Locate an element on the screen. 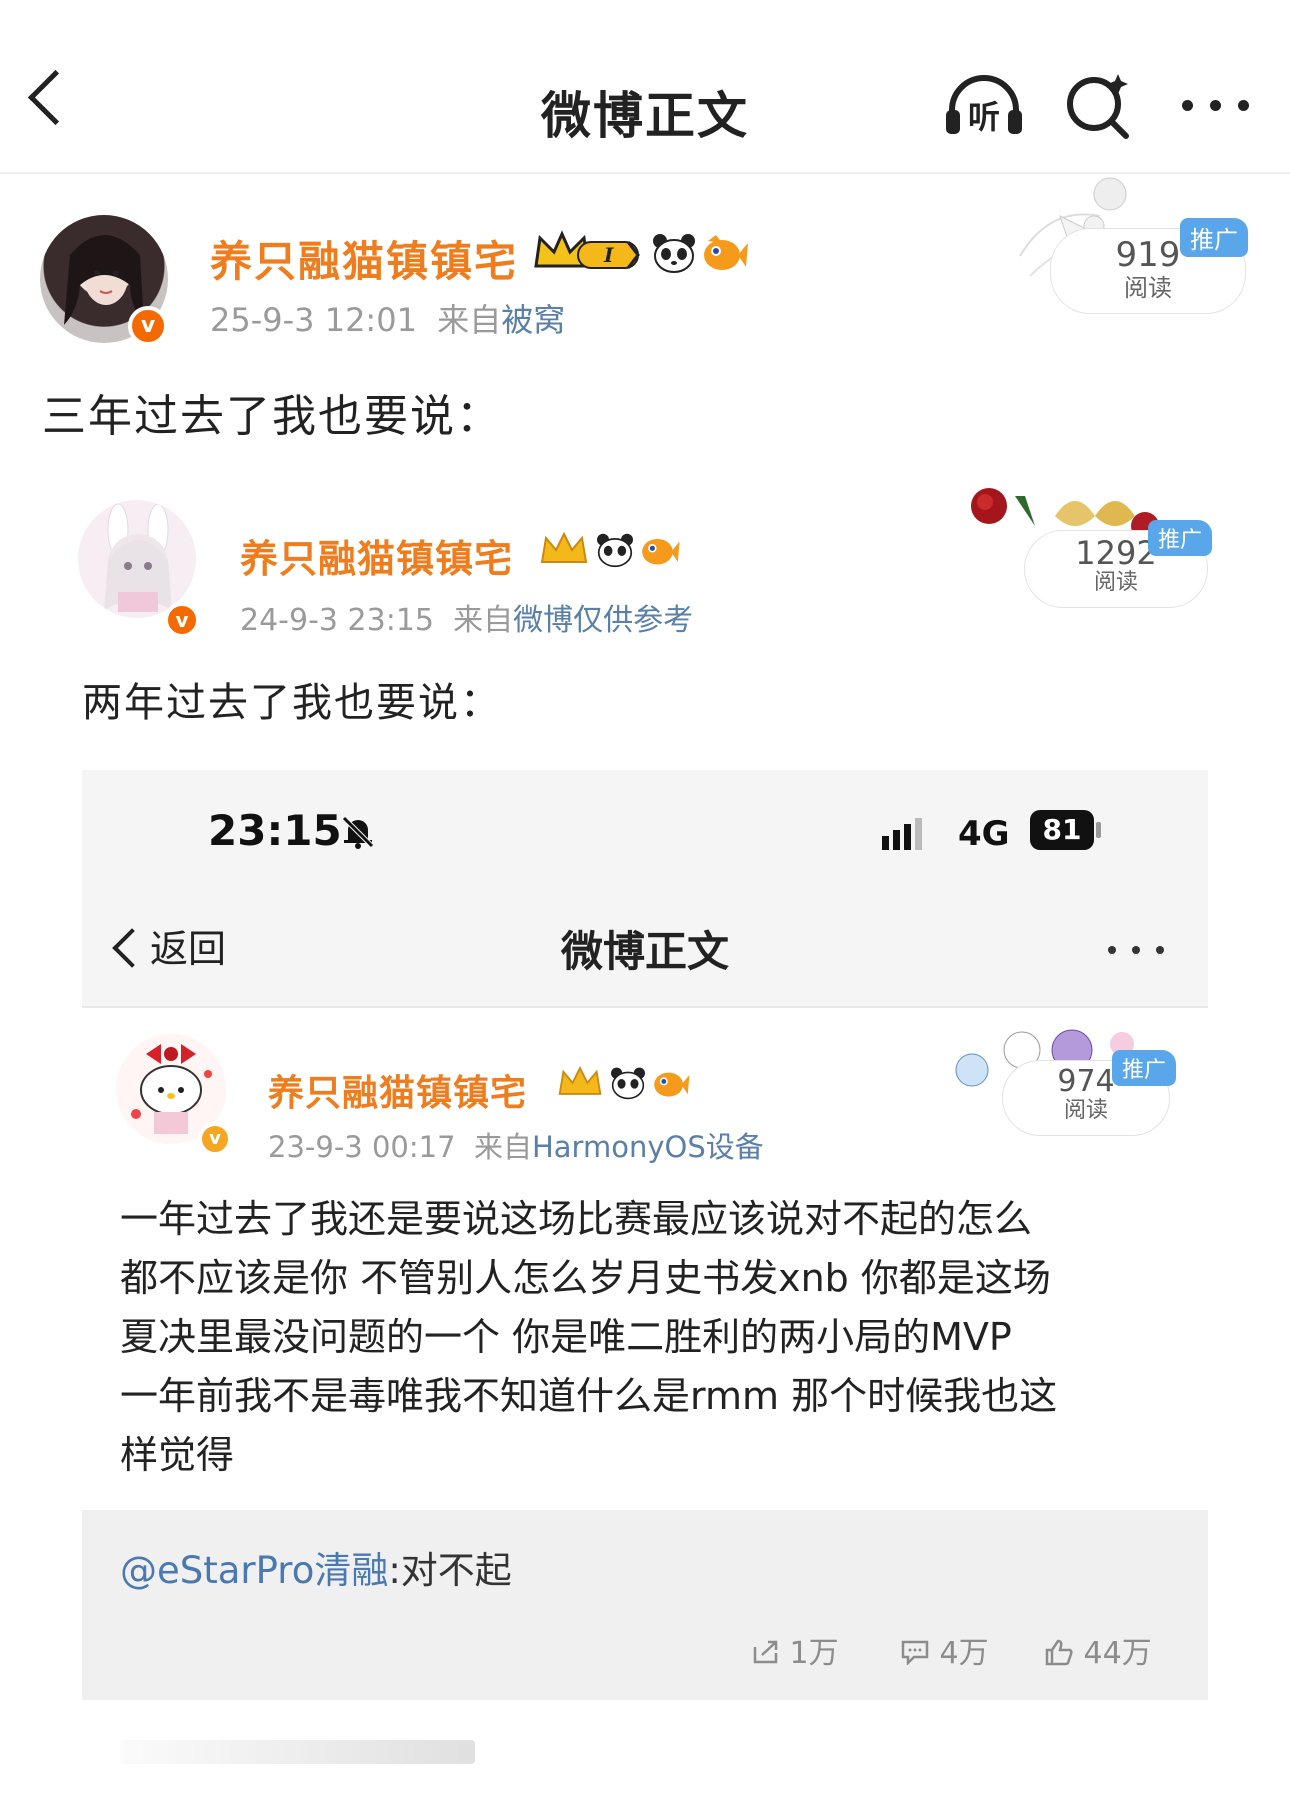  comment-icon is located at coordinates (915, 1652).